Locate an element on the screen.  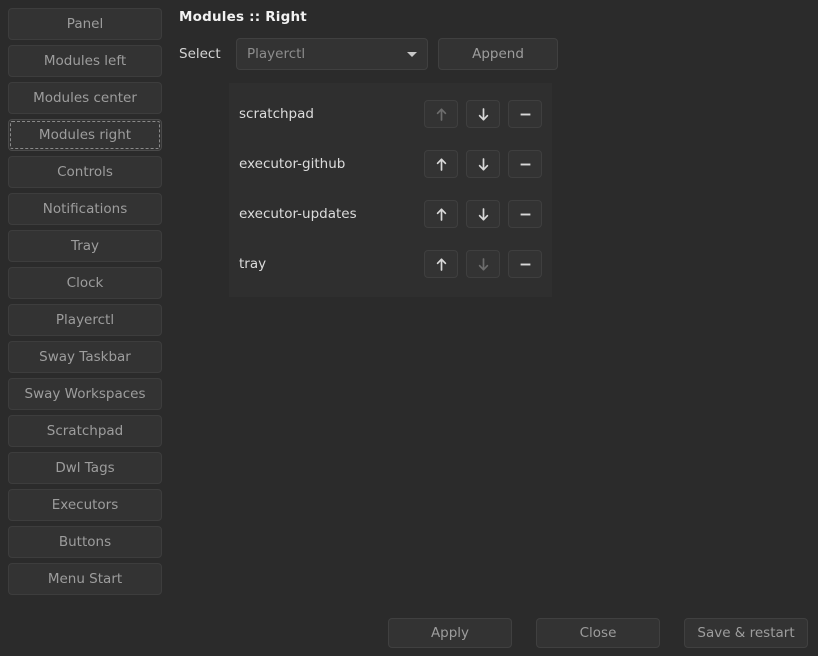
sidebar-item-clock: Clock is located at coordinates (85, 283).